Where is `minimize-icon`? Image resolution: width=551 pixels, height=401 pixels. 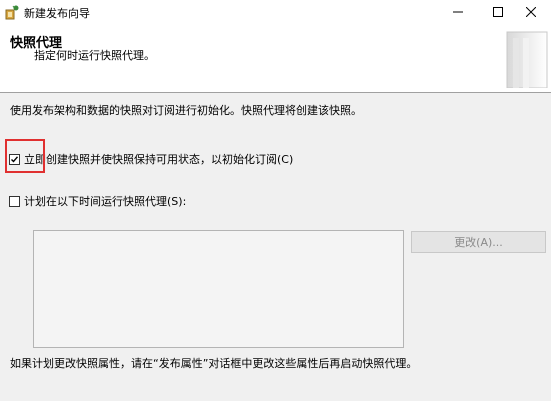 minimize-icon is located at coordinates (458, 12).